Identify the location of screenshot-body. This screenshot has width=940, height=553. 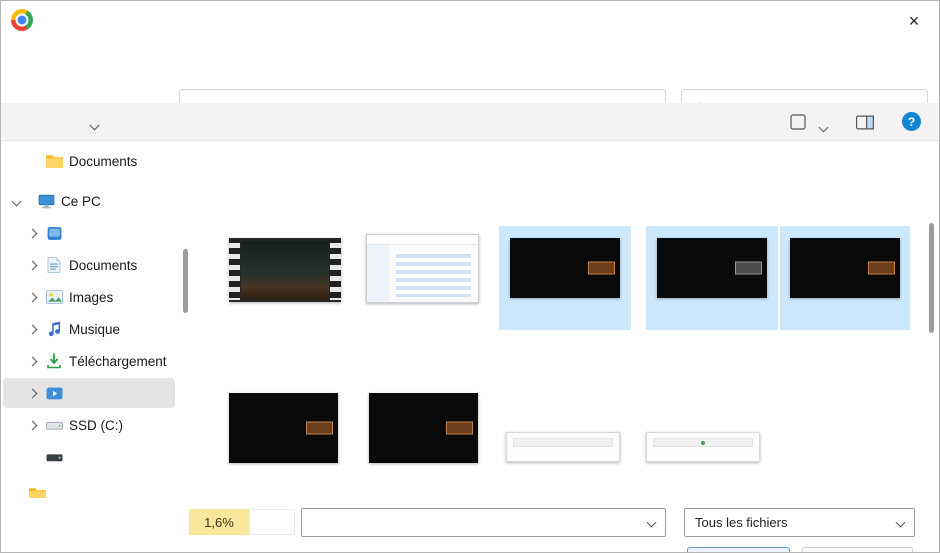
(422, 273).